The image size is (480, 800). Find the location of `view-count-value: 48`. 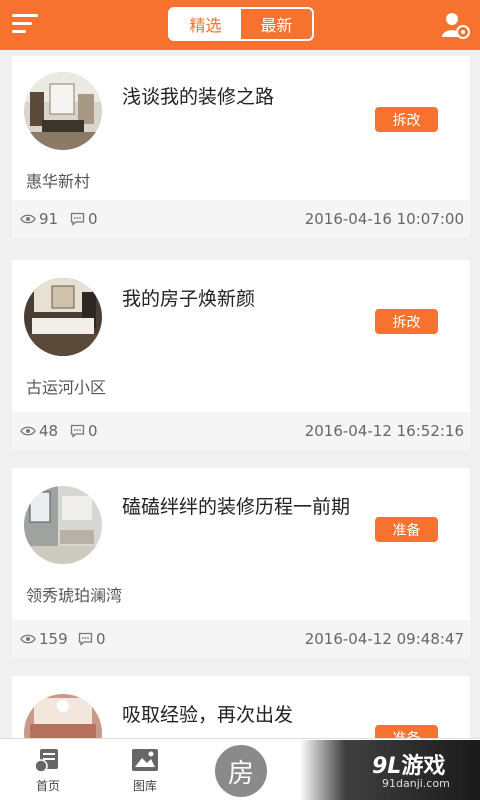

view-count-value: 48 is located at coordinates (49, 431).